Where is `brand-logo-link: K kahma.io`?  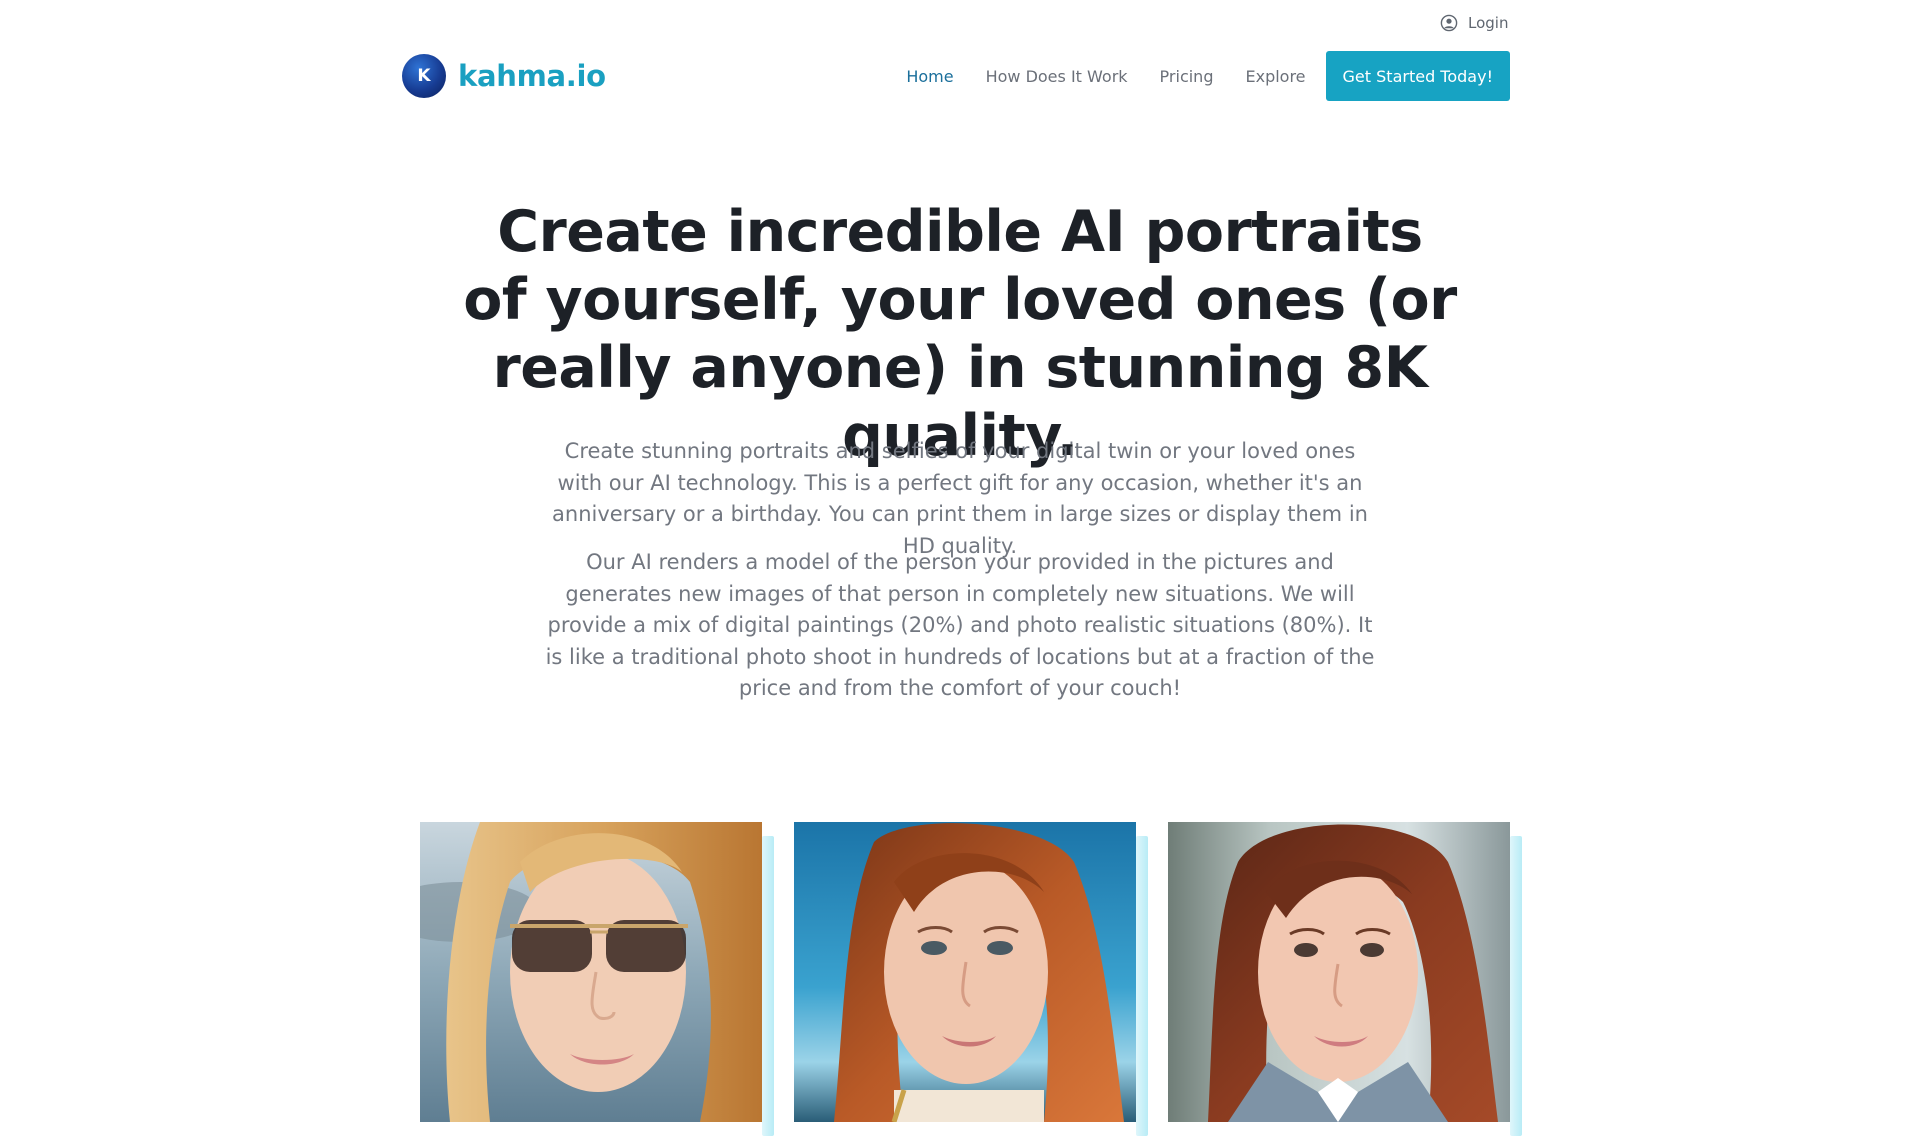 brand-logo-link: K kahma.io is located at coordinates (504, 76).